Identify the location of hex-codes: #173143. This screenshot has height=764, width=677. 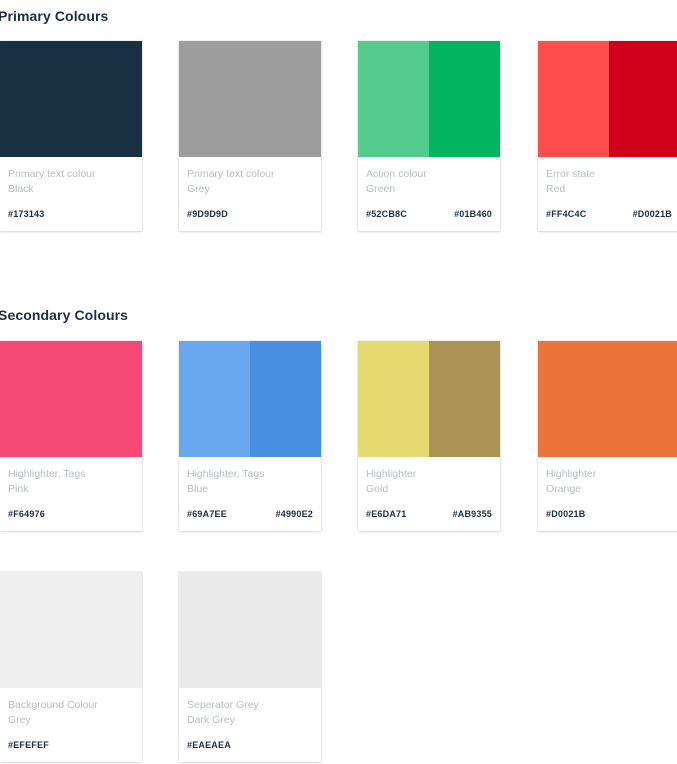
(71, 214).